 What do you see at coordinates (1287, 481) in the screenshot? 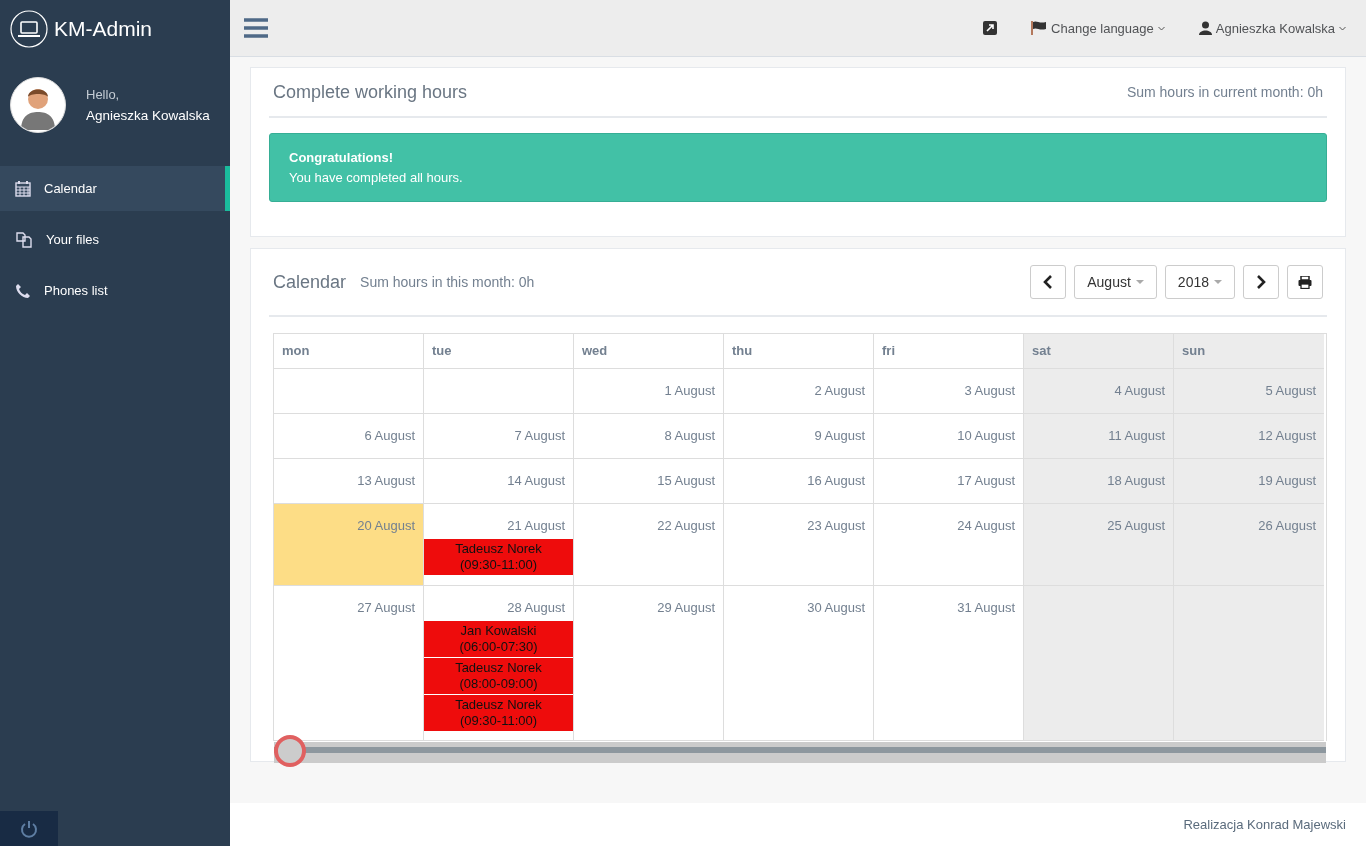
I see `date-label: 19 August` at bounding box center [1287, 481].